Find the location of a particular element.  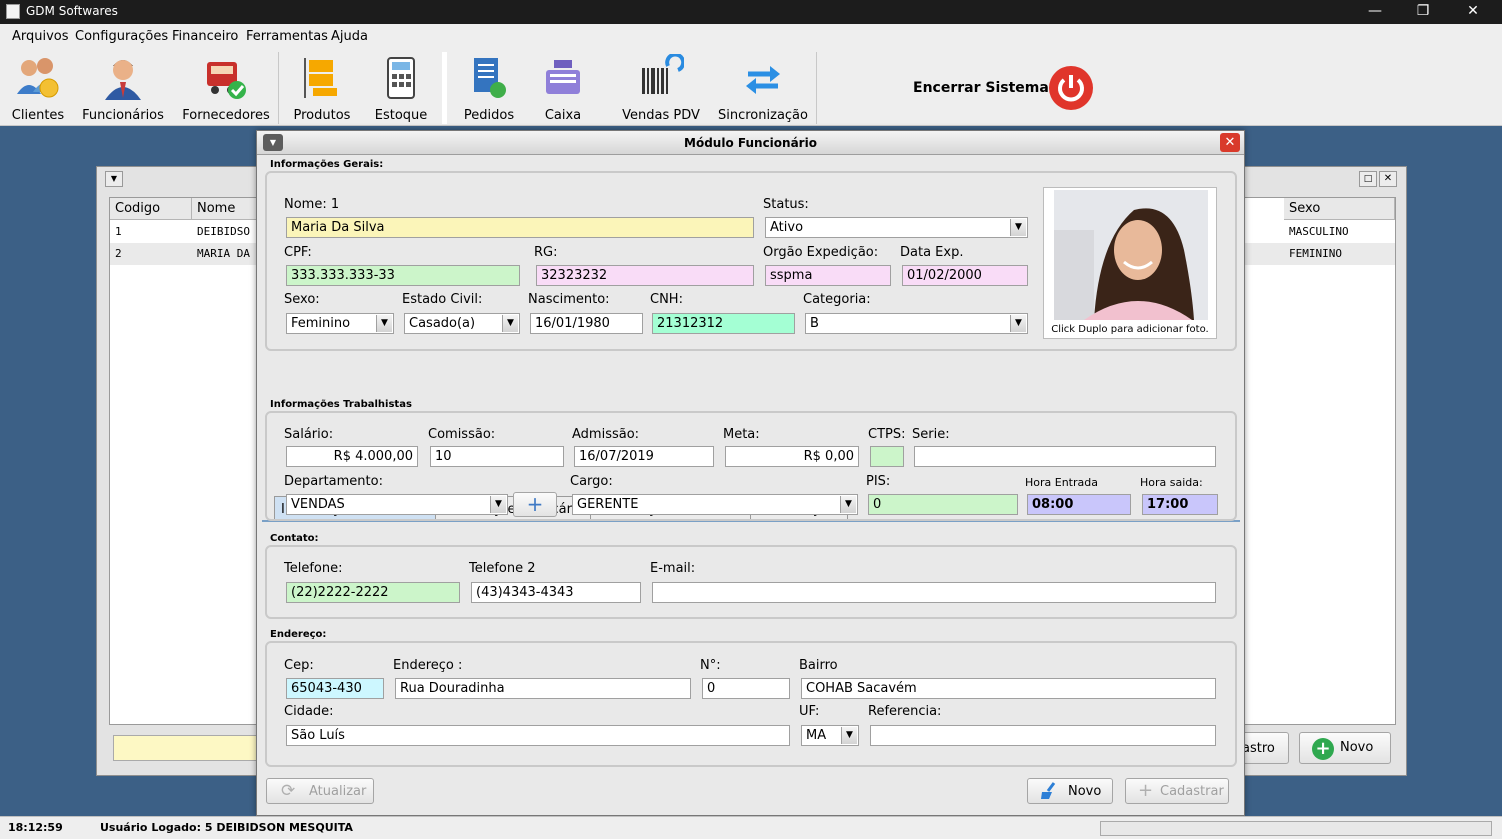

cargo-value: GERENTE is located at coordinates (608, 504).